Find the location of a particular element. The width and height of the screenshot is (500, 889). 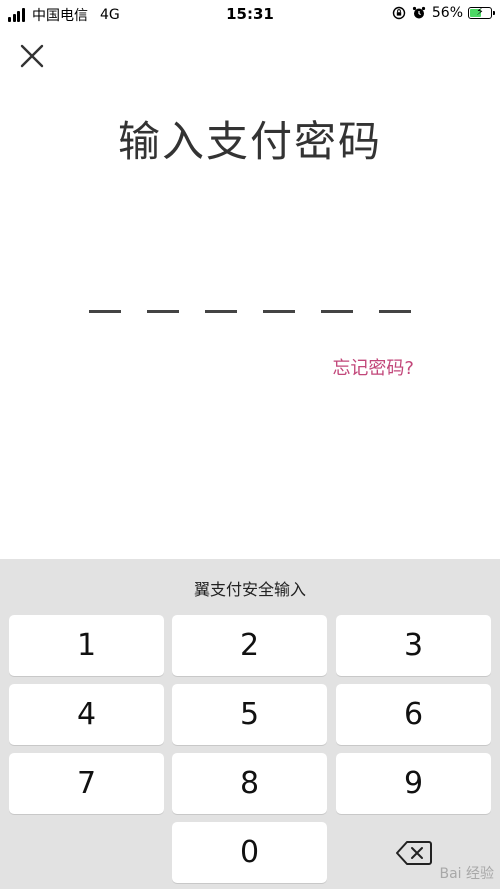

forgot-password-link: 忘记密码? is located at coordinates (373, 367).